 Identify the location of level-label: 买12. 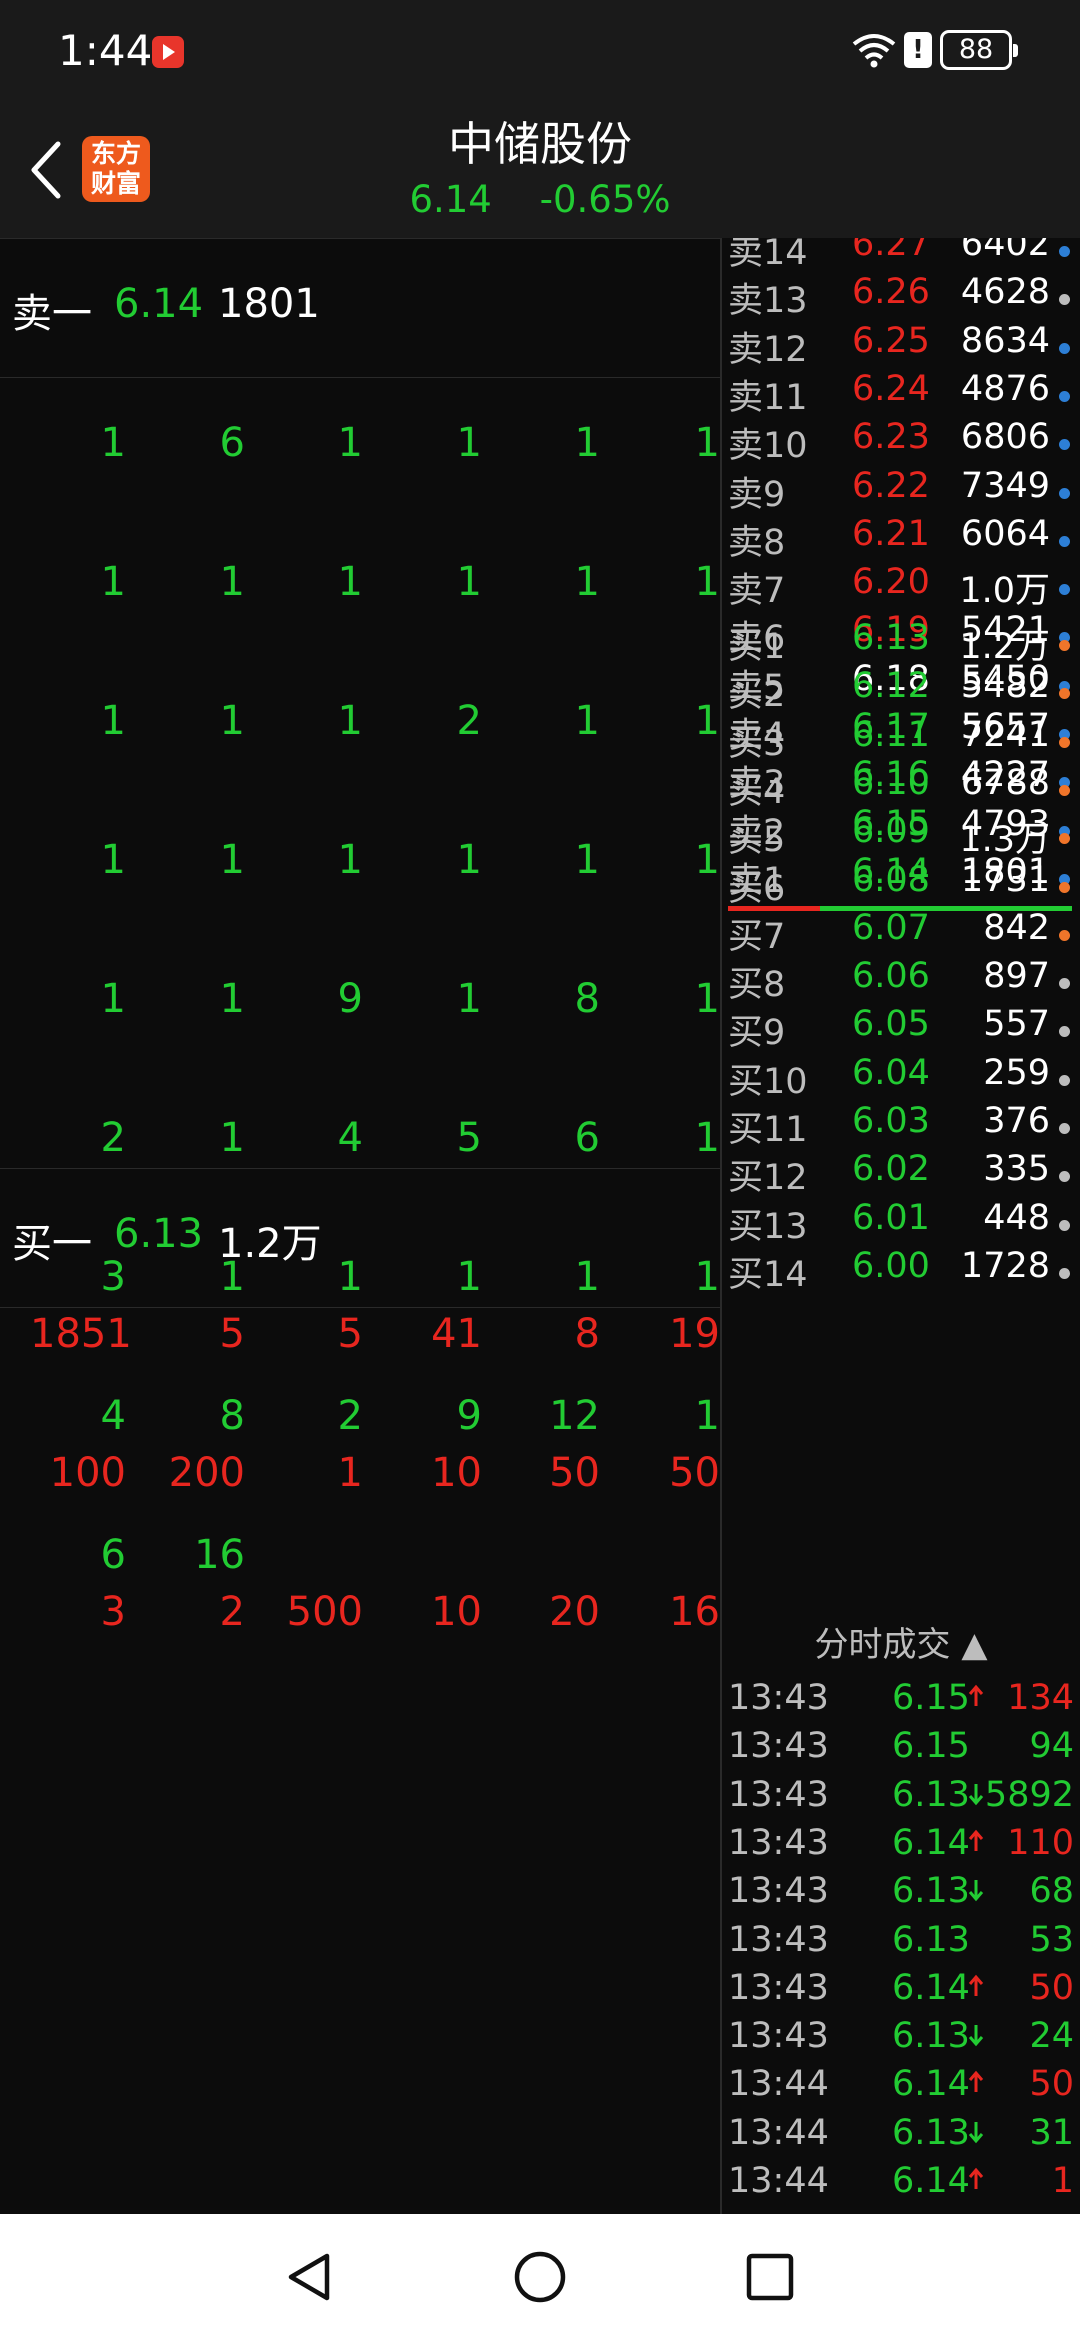
(768, 1178).